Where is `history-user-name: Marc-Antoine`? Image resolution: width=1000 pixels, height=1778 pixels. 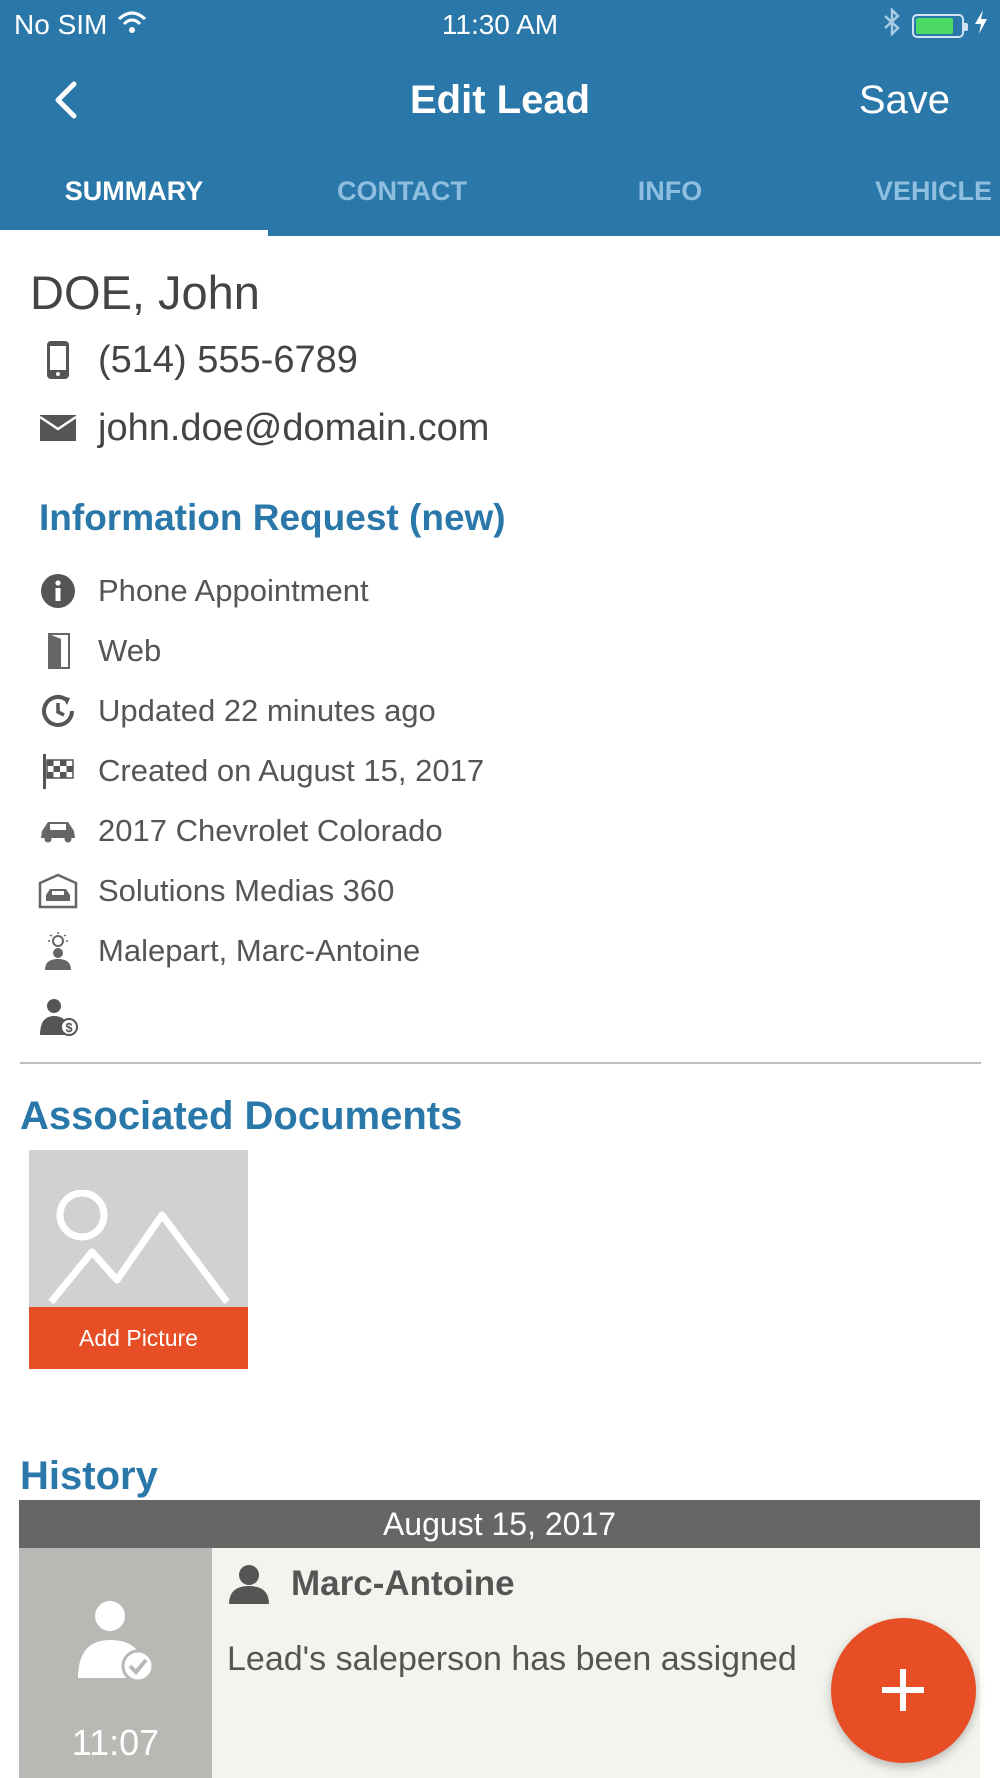 history-user-name: Marc-Antoine is located at coordinates (403, 1583).